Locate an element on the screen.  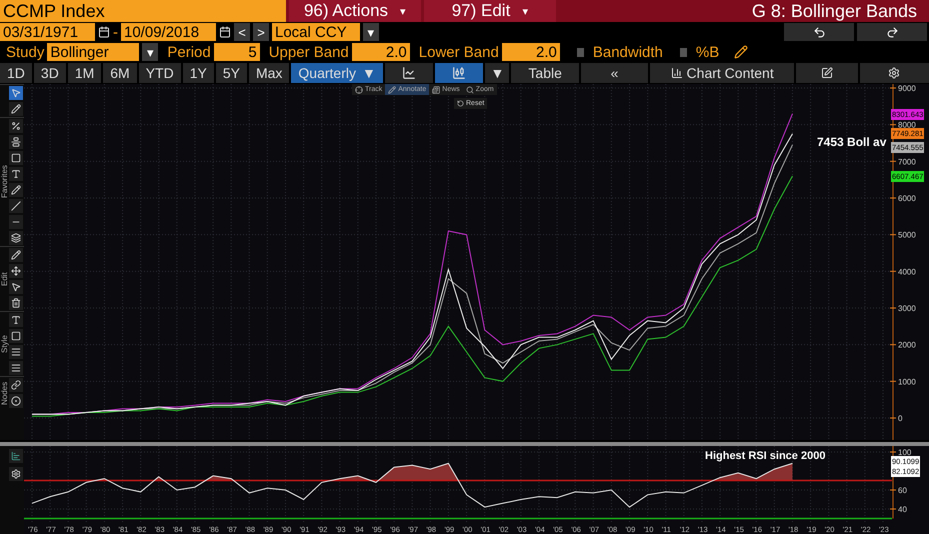
levels-icon is located at coordinates (16, 142).